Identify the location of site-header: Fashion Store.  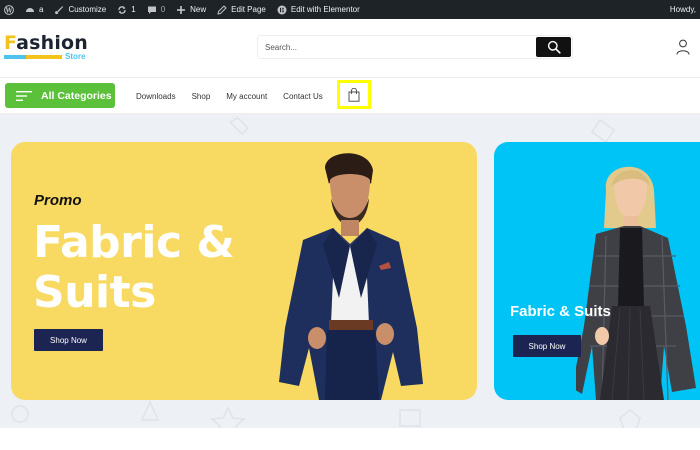
(350, 48).